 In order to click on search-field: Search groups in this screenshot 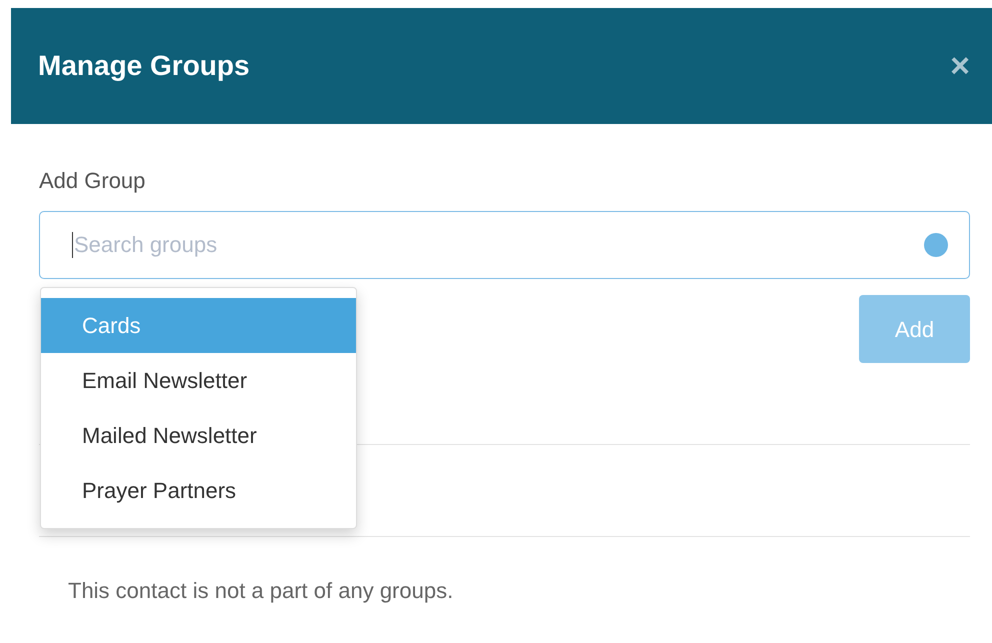, I will do `click(504, 245)`.